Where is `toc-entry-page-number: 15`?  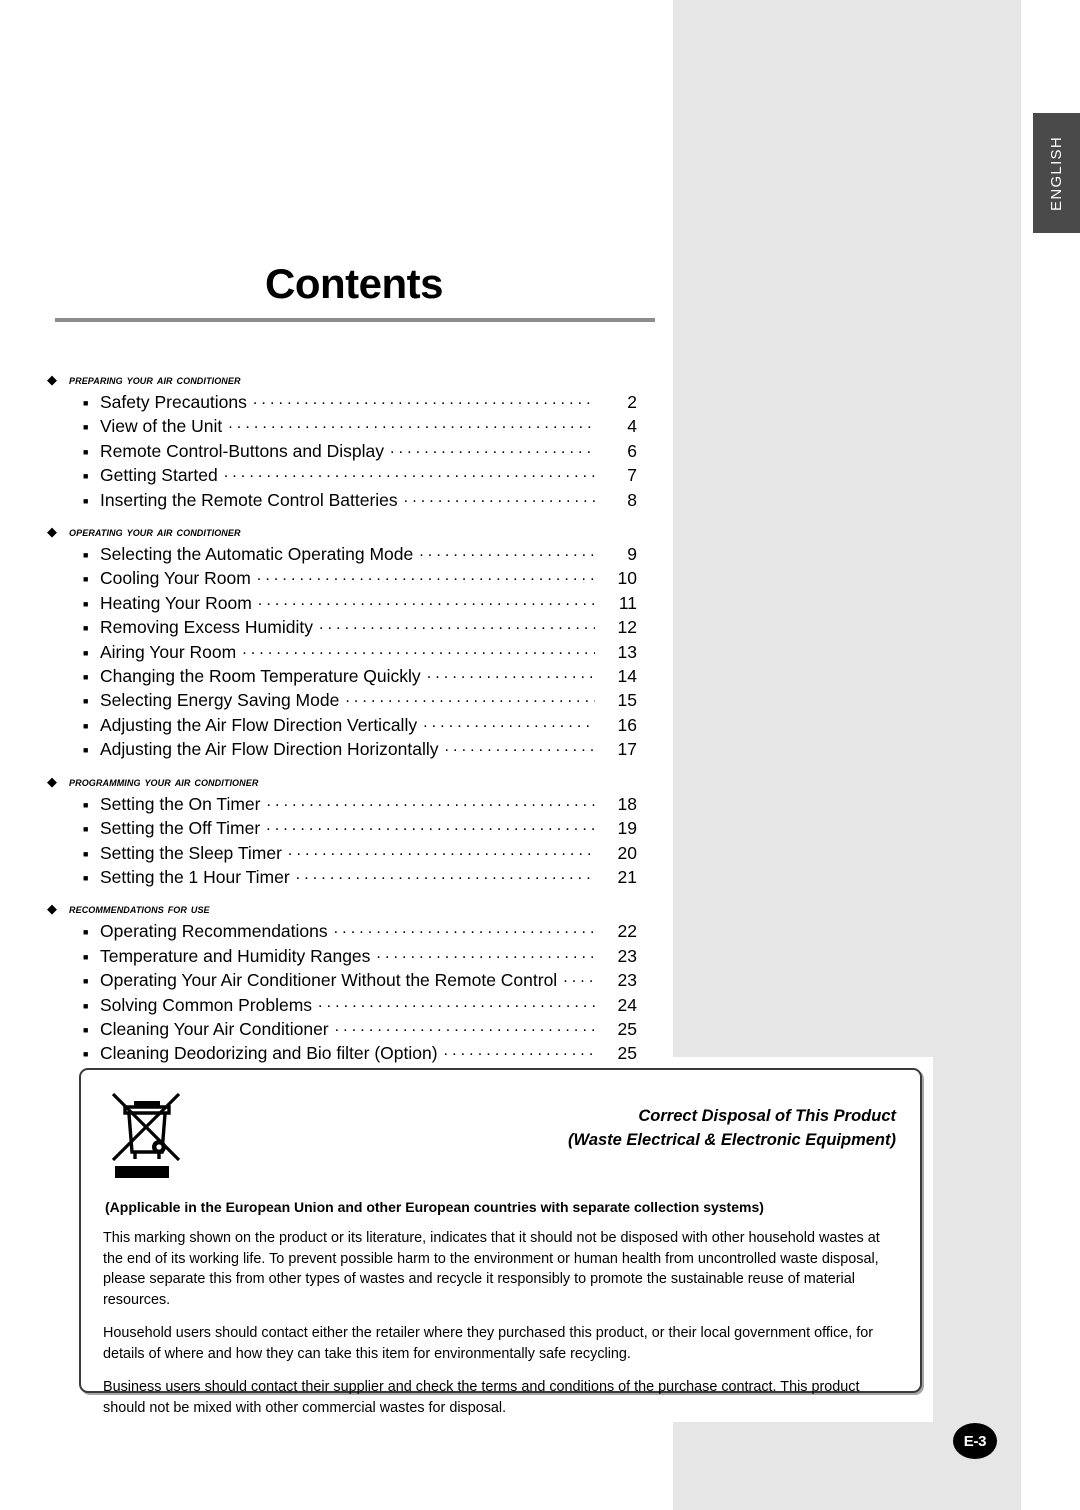
toc-entry-page-number: 15 is located at coordinates (627, 700).